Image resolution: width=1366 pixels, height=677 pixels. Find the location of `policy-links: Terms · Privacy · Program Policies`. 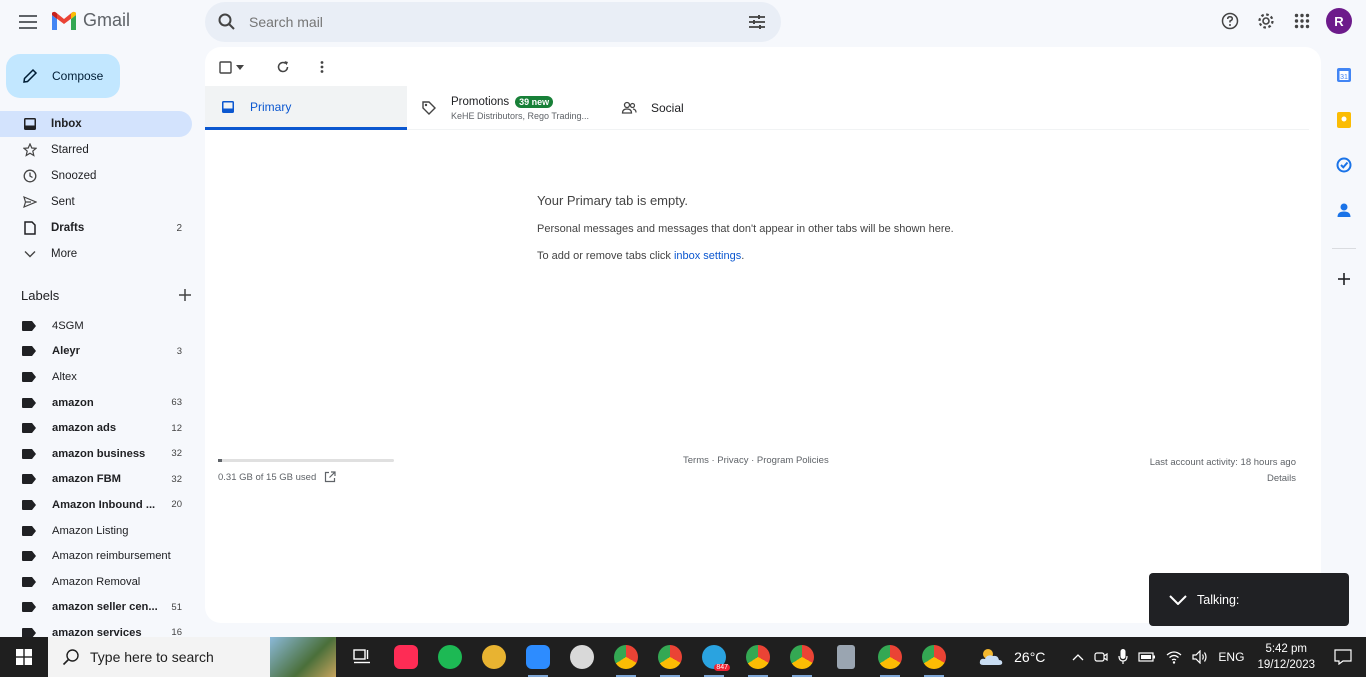

policy-links: Terms · Privacy · Program Policies is located at coordinates (756, 460).